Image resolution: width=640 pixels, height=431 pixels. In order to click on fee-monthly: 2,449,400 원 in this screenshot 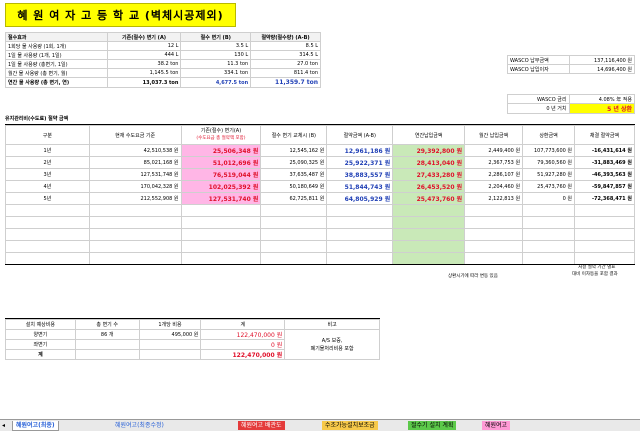, I will do `click(494, 150)`.